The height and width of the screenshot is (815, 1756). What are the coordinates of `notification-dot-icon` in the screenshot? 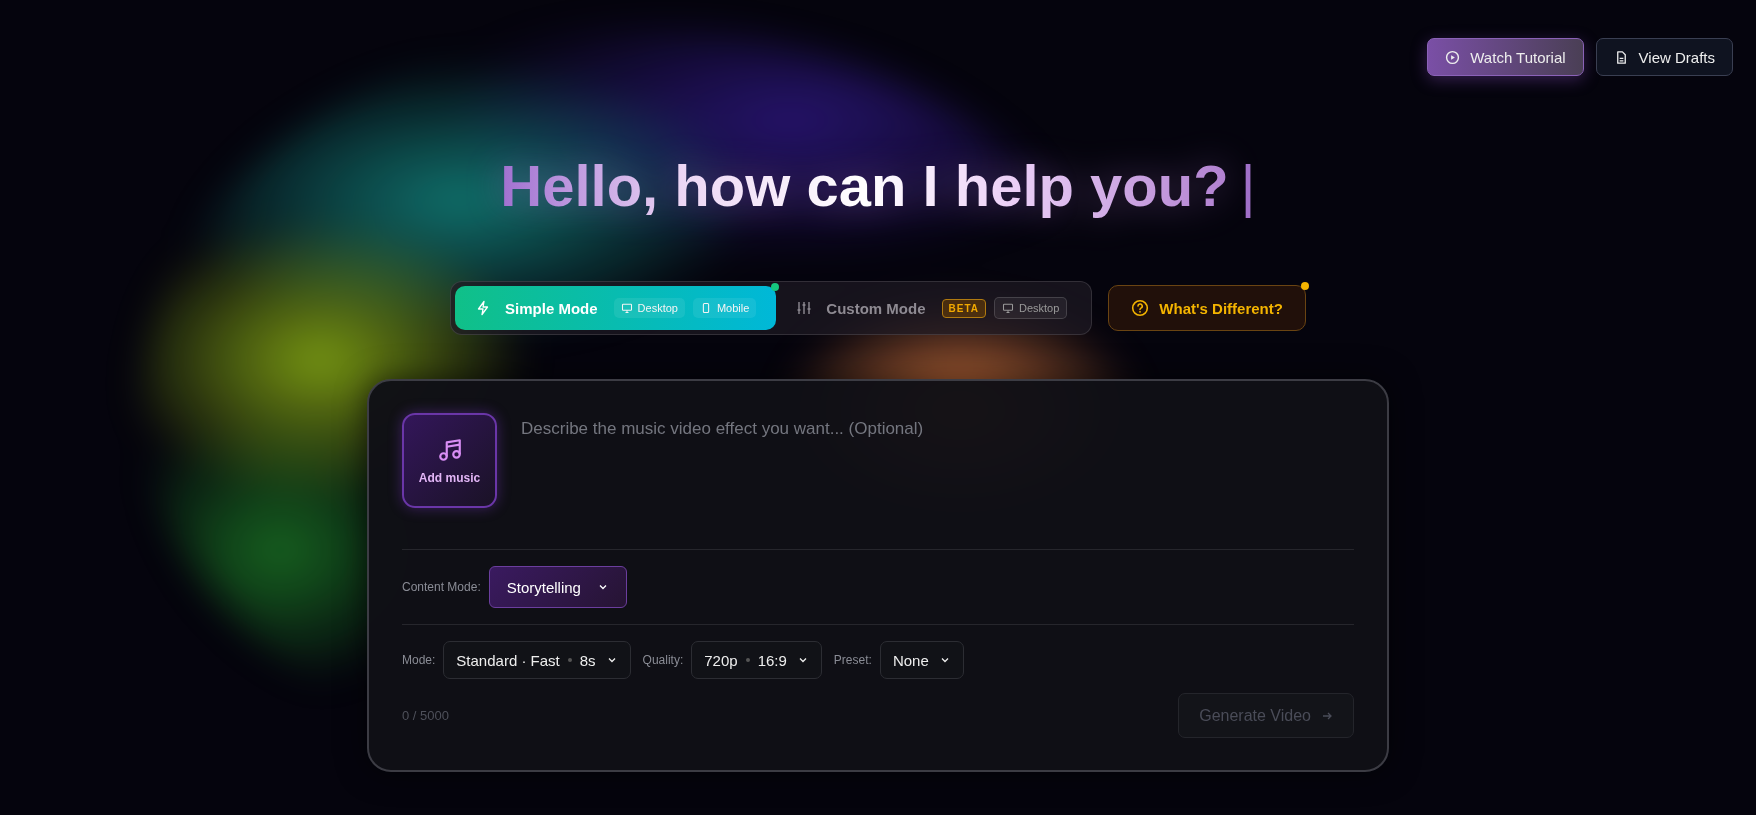 It's located at (1304, 286).